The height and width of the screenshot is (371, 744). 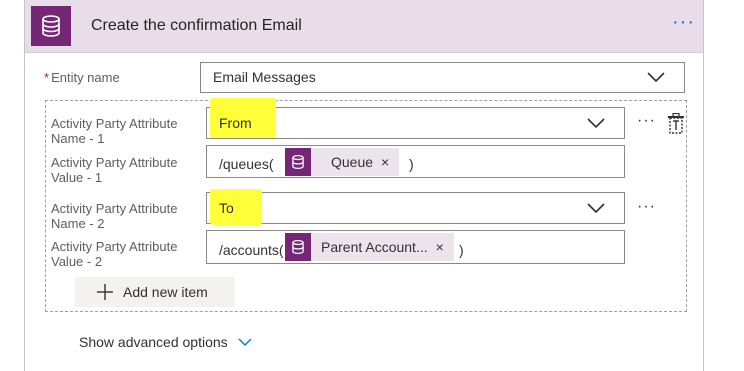 I want to click on item2-more-icon: ···, so click(x=646, y=207).